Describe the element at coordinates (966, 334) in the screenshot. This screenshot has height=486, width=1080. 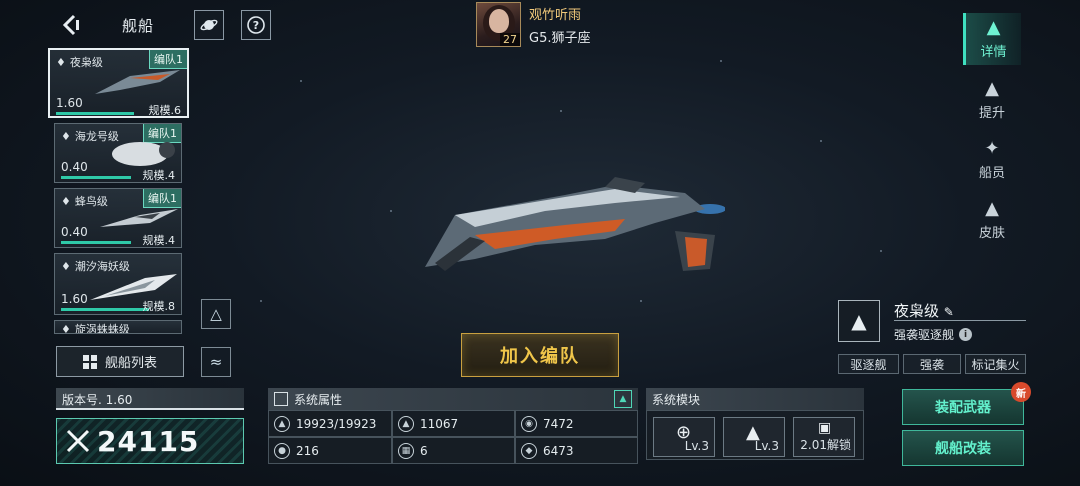
I see `info-icon: i` at that location.